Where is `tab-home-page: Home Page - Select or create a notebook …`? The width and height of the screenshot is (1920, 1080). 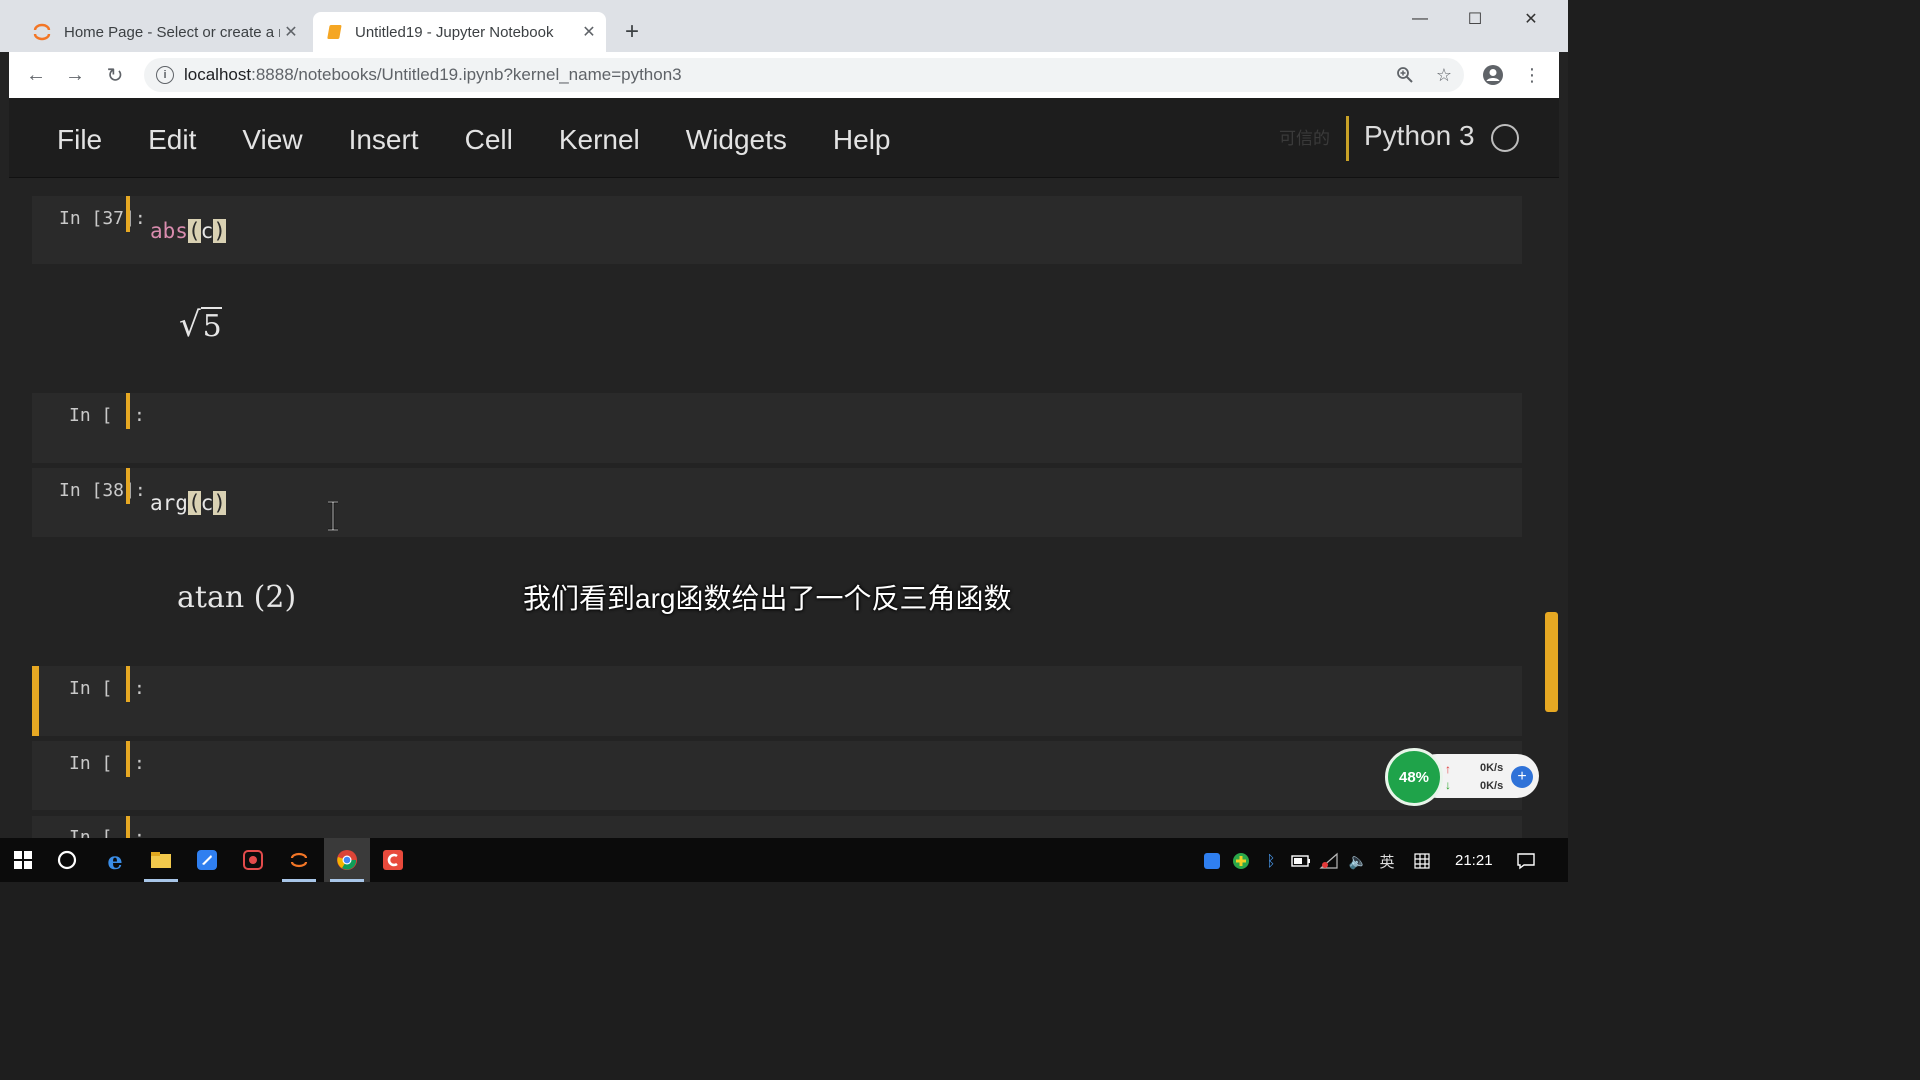
tab-home-page: Home Page - Select or create a notebook … is located at coordinates (165, 32).